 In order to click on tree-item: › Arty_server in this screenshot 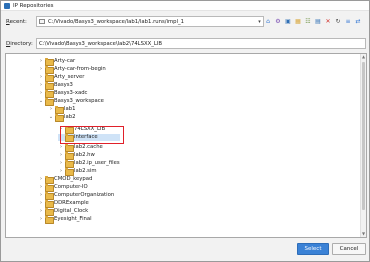, I will do `click(61, 77)`.